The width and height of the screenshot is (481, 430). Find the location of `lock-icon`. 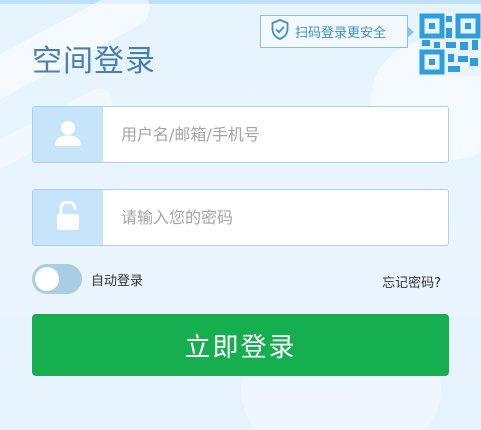

lock-icon is located at coordinates (68, 217).